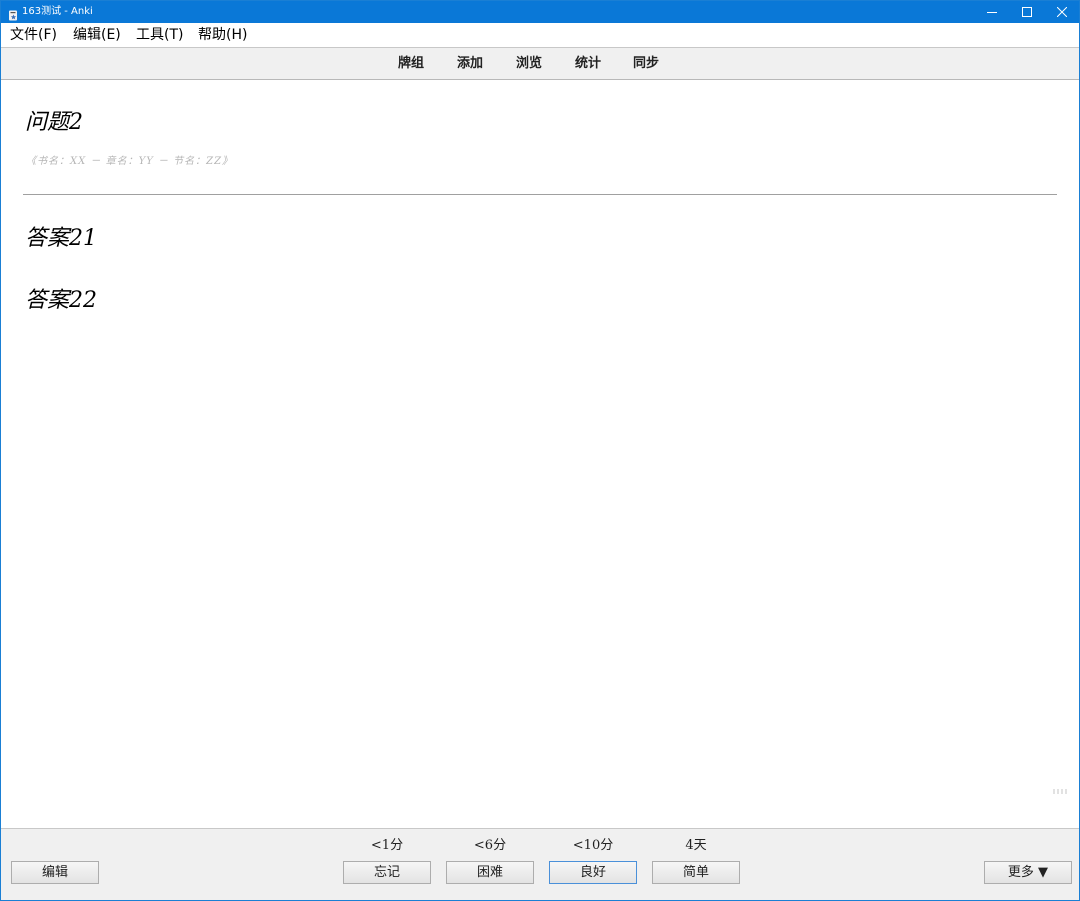  I want to click on card-question: 问题2, so click(54, 122).